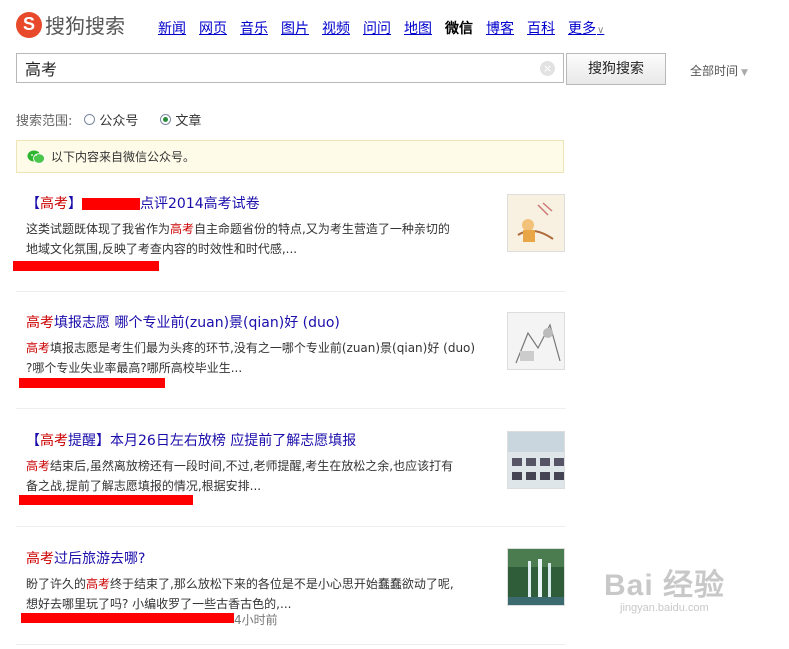 The width and height of the screenshot is (789, 649). Describe the element at coordinates (282, 584) in the screenshot. I see `desc-text: 终于结束了,那么放松下来的各位是不是小心思开始蠢蠢欲动了呢,` at that location.